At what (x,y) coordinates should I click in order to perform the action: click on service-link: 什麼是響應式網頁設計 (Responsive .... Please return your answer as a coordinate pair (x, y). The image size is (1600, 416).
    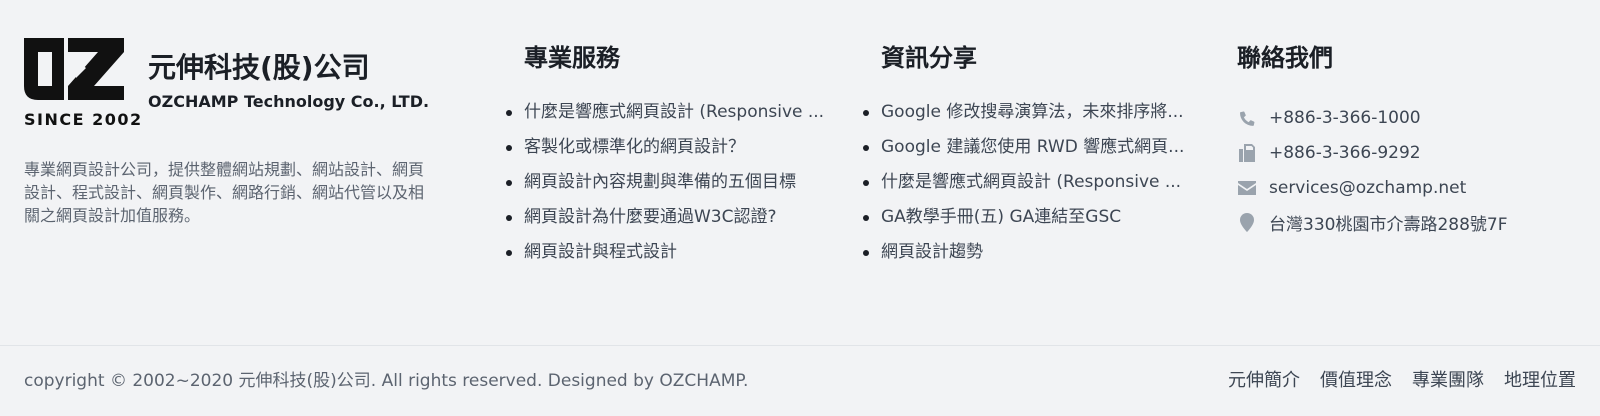
    Looking at the image, I should click on (679, 112).